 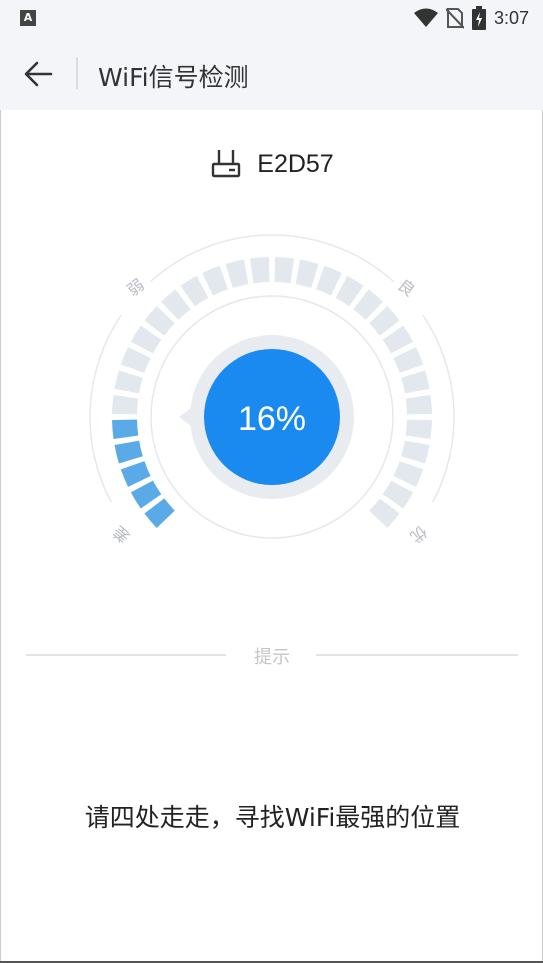 What do you see at coordinates (271, 18) in the screenshot?
I see `status-bar: A 3:07` at bounding box center [271, 18].